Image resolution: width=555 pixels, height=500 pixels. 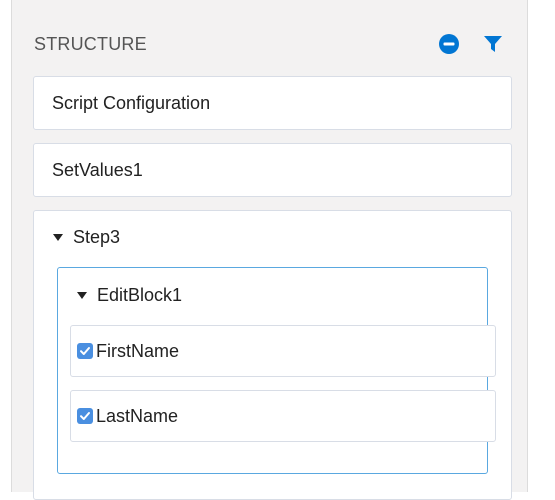 I want to click on tree-item-label: Step3, so click(x=97, y=237).